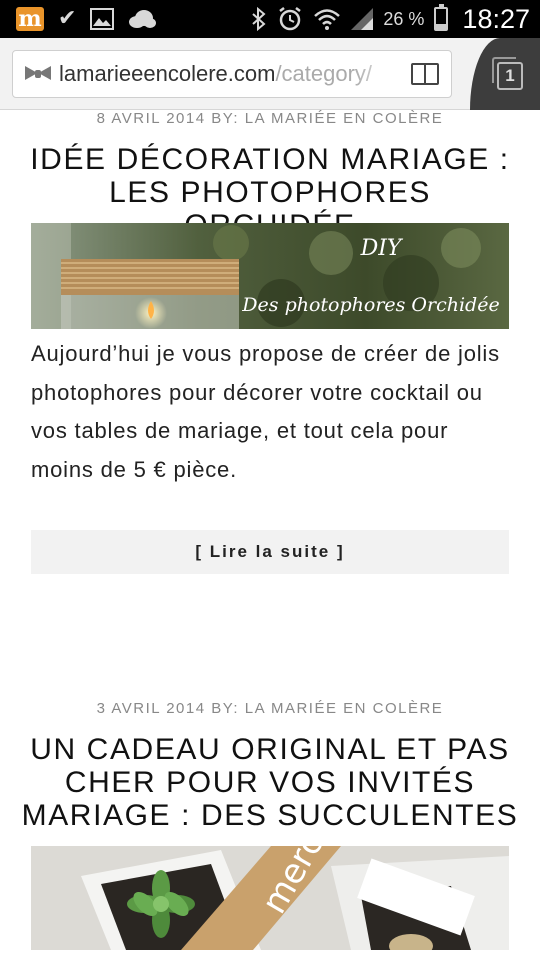  I want to click on succulent-illustration: merci, so click(270, 898).